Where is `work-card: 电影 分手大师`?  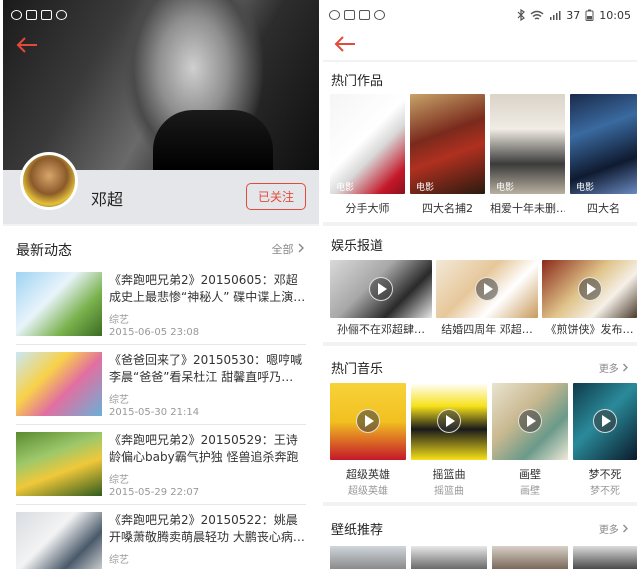 work-card: 电影 分手大师 is located at coordinates (367, 154).